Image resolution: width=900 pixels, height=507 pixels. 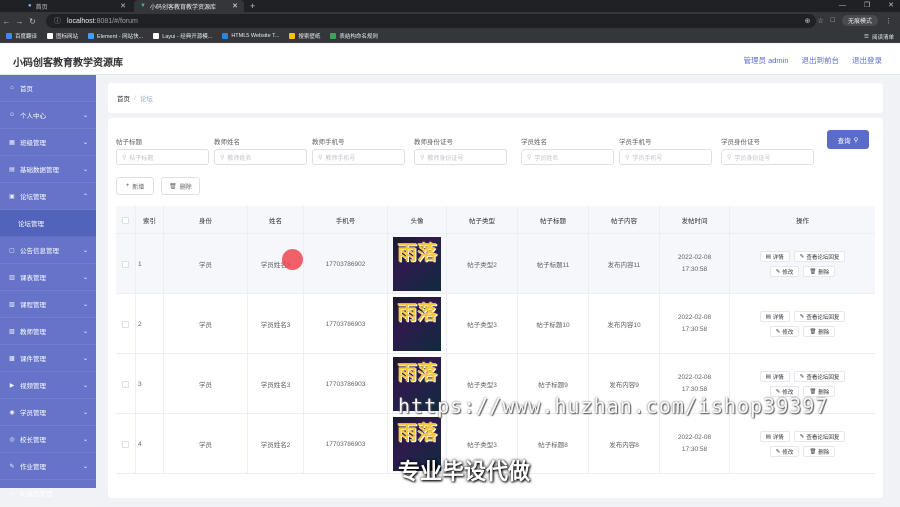 What do you see at coordinates (48, 250) in the screenshot?
I see `sidebar-item-notice: ▢ 公告信息管理 ⌄` at bounding box center [48, 250].